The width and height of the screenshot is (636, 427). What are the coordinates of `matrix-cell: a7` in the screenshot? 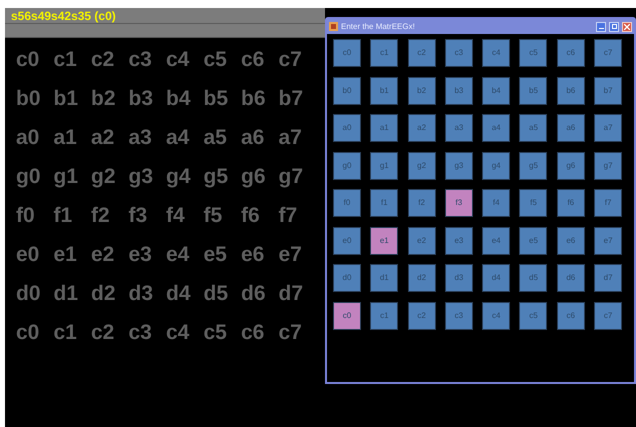 It's located at (608, 128).